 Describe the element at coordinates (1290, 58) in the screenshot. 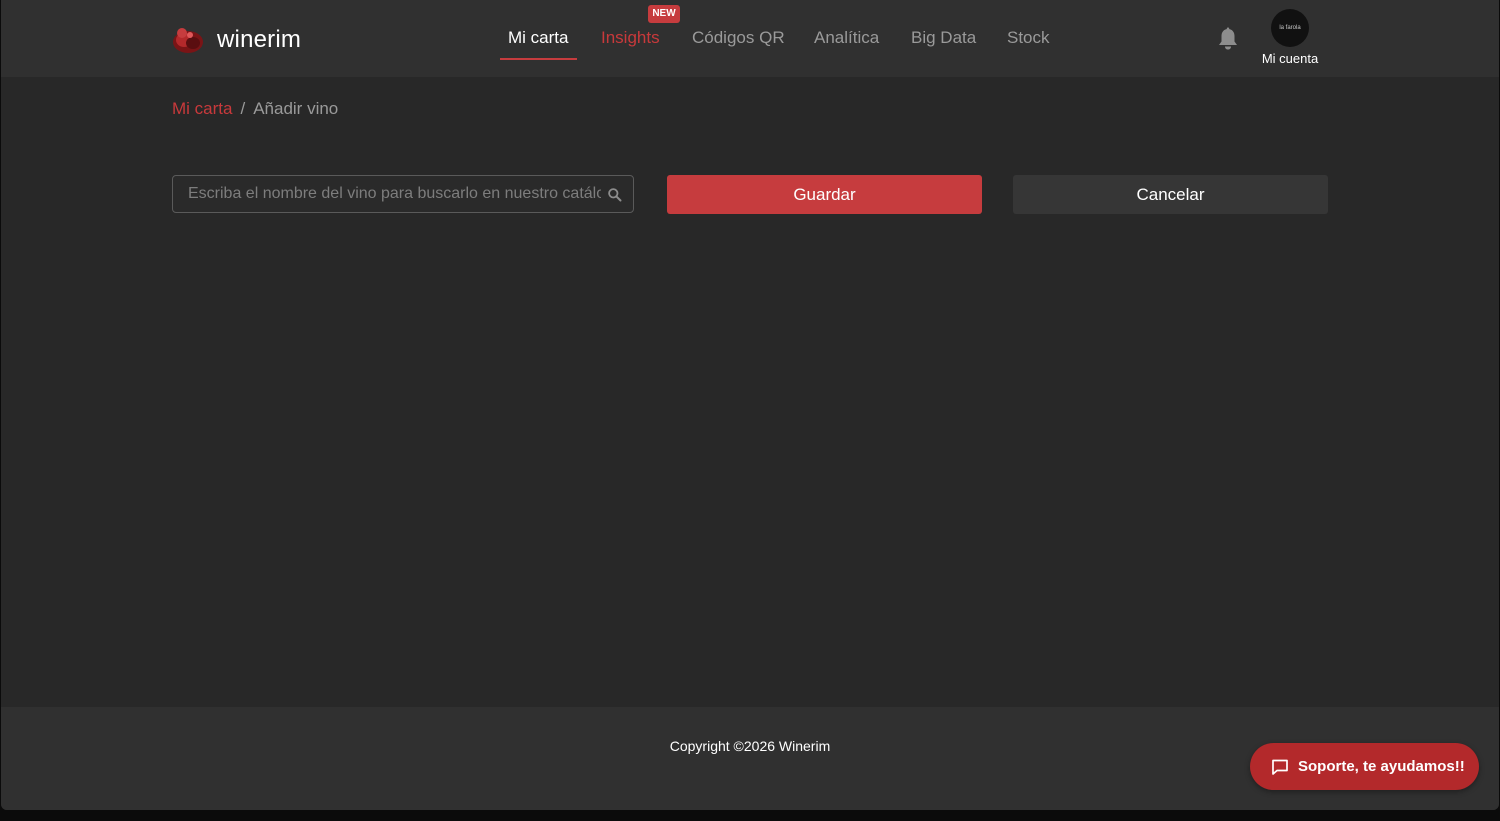

I see `account-label: Mi cuenta` at that location.